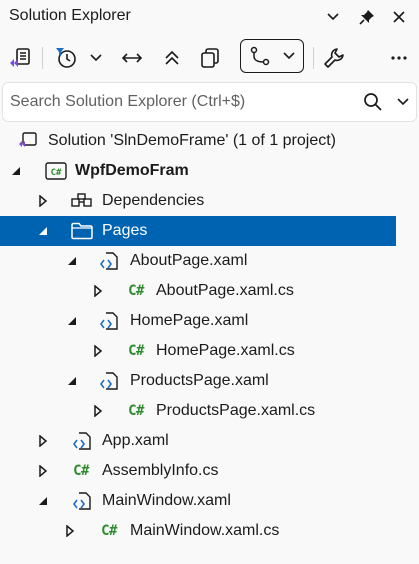 Image resolution: width=419 pixels, height=564 pixels. I want to click on app-xaml-label: App.xaml, so click(135, 440).